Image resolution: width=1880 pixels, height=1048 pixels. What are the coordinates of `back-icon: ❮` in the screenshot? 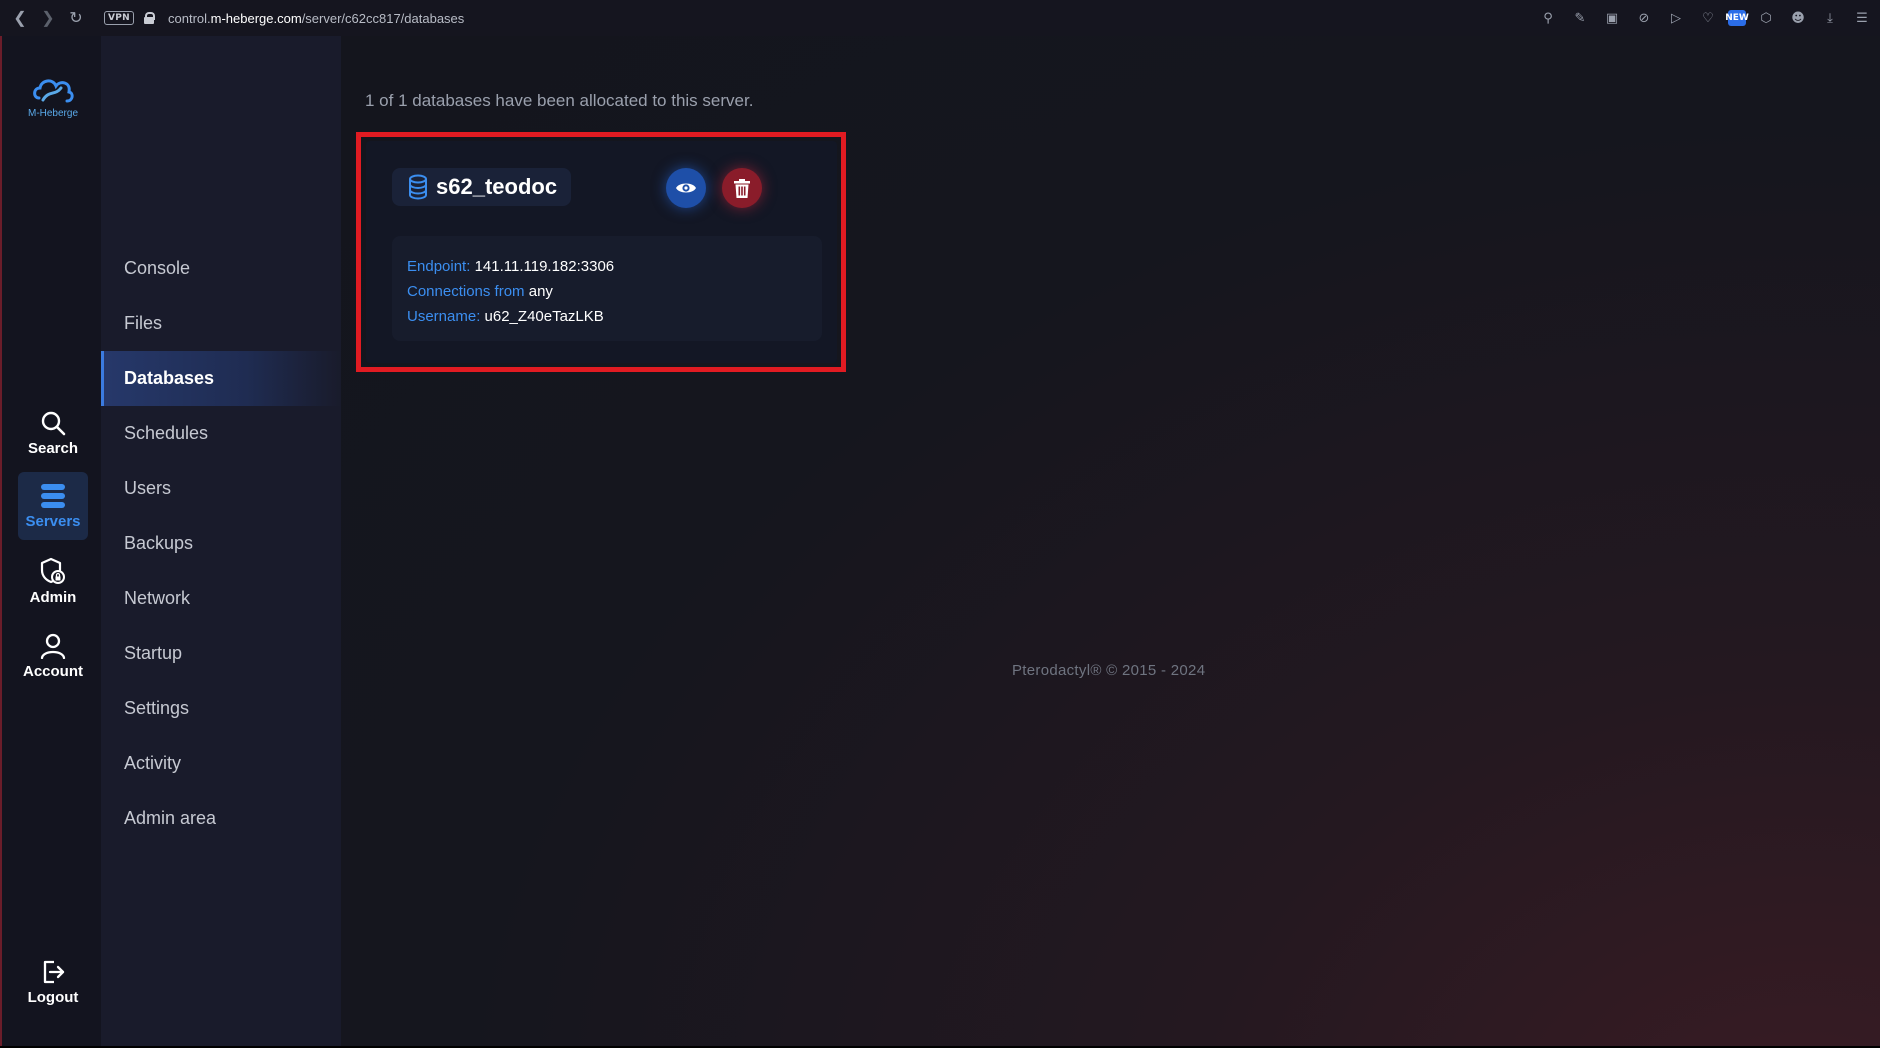 It's located at (20, 18).